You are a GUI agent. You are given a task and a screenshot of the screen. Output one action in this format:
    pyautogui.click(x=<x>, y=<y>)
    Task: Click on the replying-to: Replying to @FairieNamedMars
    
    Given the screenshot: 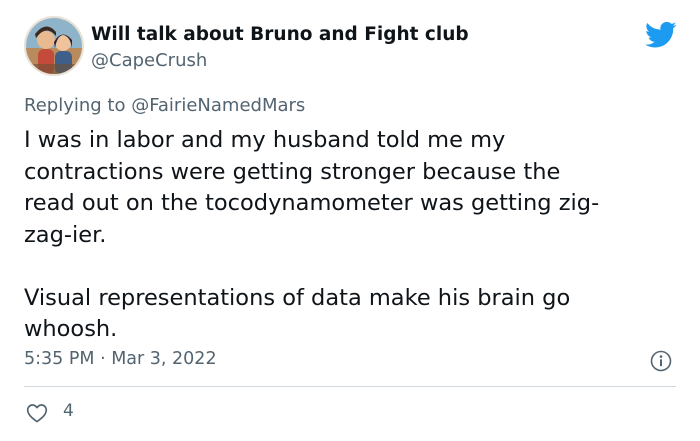 What is the action you would take?
    pyautogui.click(x=164, y=105)
    